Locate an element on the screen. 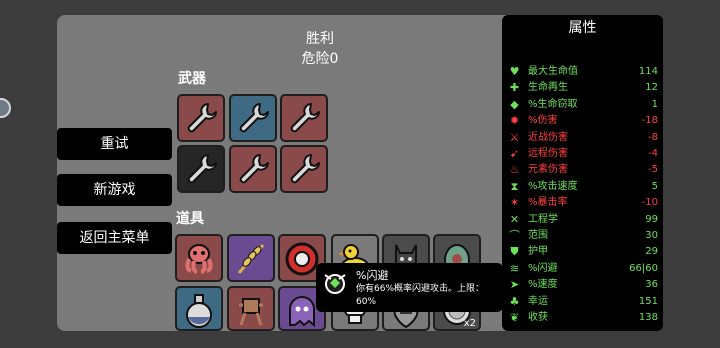 The width and height of the screenshot is (720, 348). stat-row: ✕ 工程学 99 is located at coordinates (583, 220).